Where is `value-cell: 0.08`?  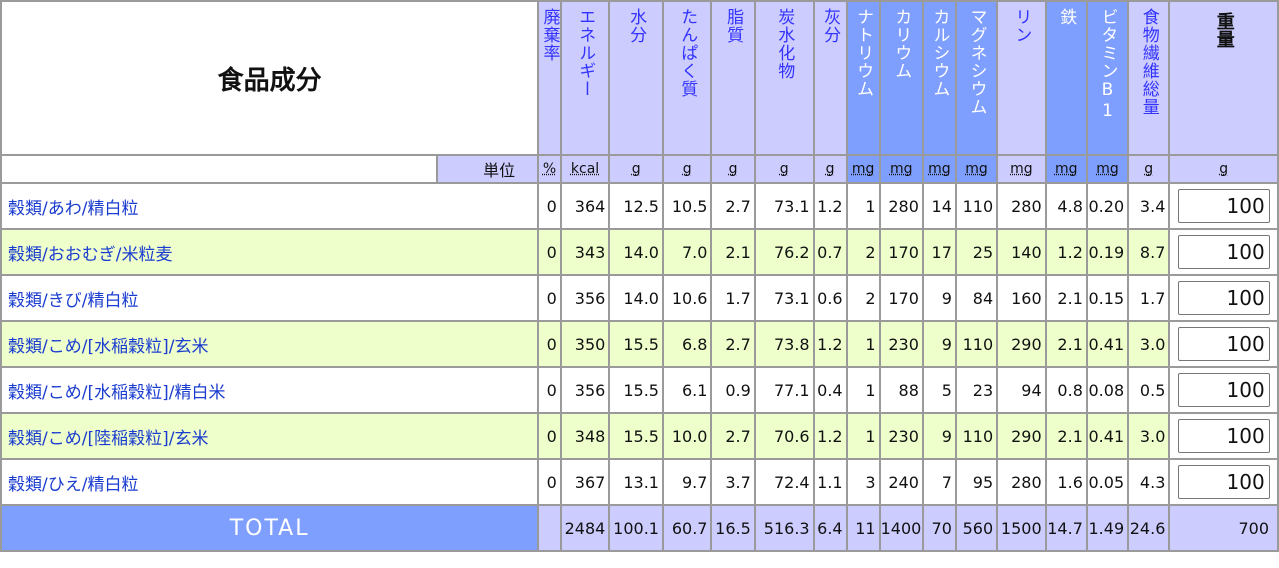 value-cell: 0.08 is located at coordinates (1107, 390).